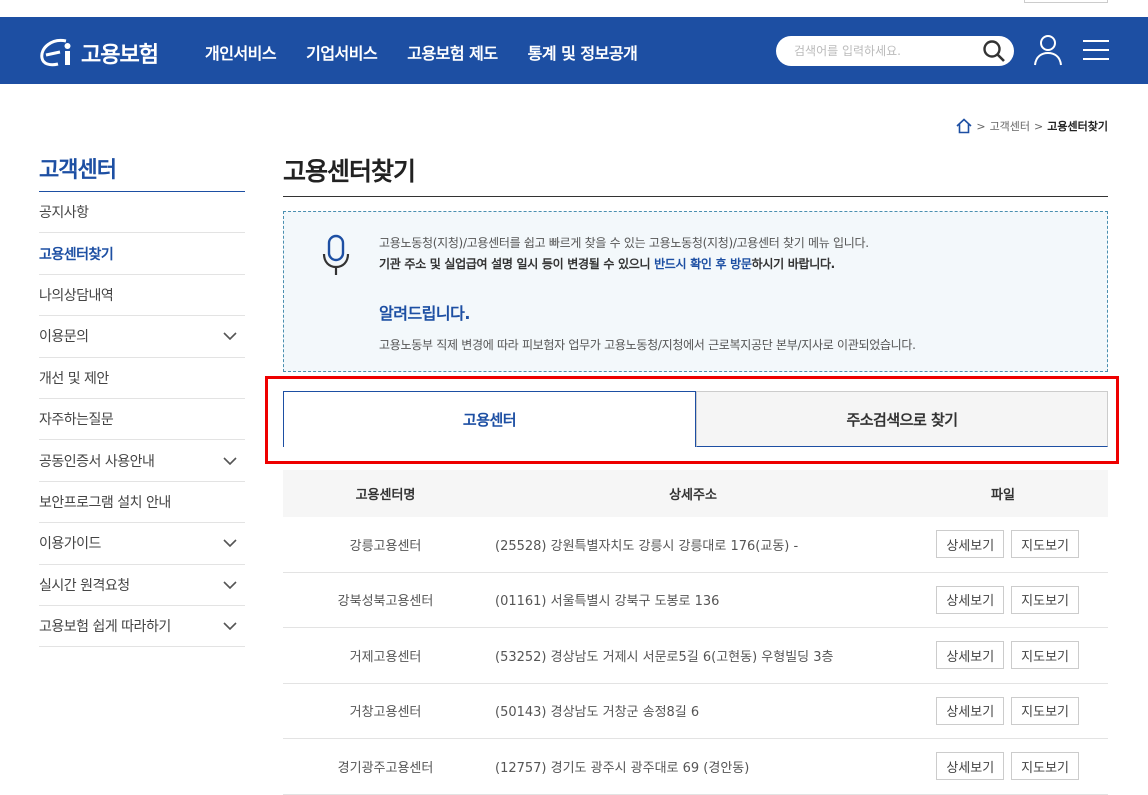 The width and height of the screenshot is (1148, 795). I want to click on nav-statistics: 통계 및 정보공개, so click(583, 52).